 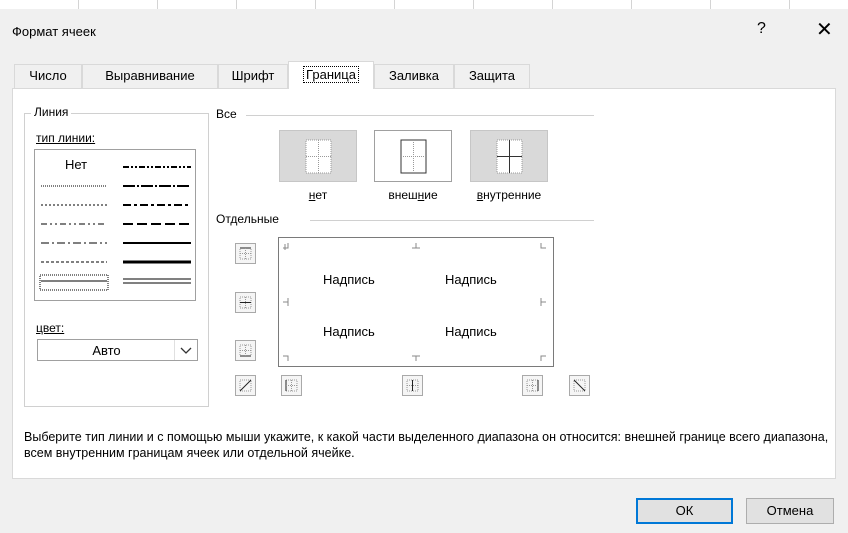 I want to click on tab-label: Выравнивание, so click(x=150, y=75).